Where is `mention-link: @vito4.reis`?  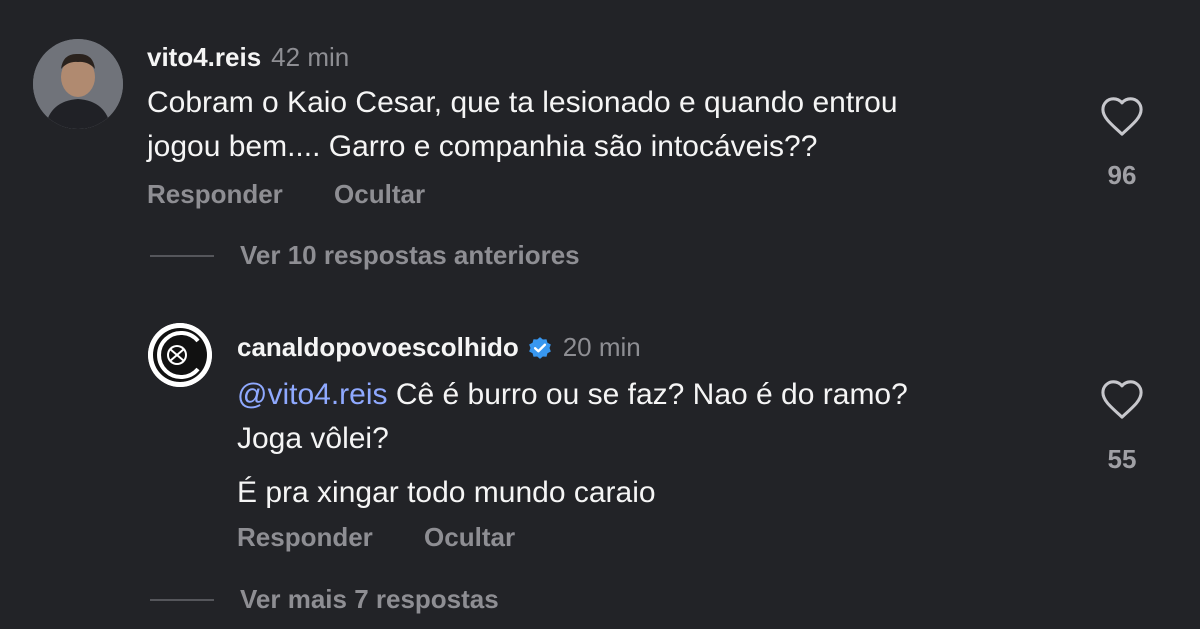
mention-link: @vito4.reis is located at coordinates (312, 394).